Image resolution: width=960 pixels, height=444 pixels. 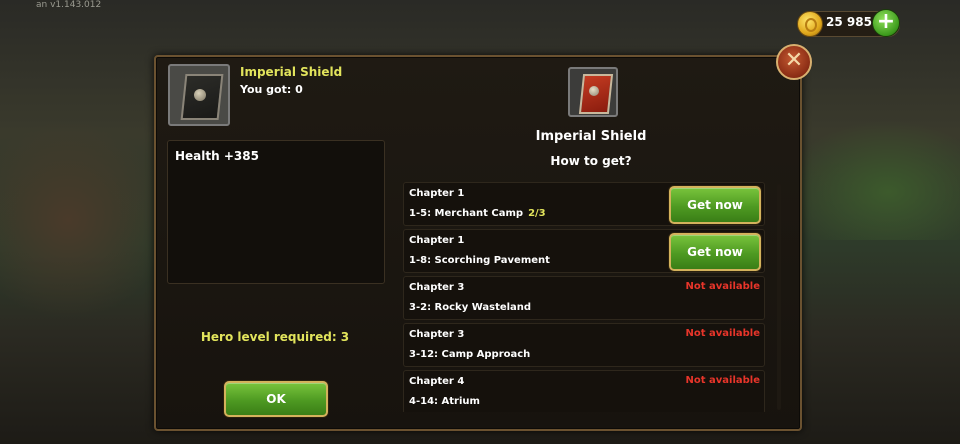 What do you see at coordinates (85, 220) in the screenshot?
I see `background-landscape-left` at bounding box center [85, 220].